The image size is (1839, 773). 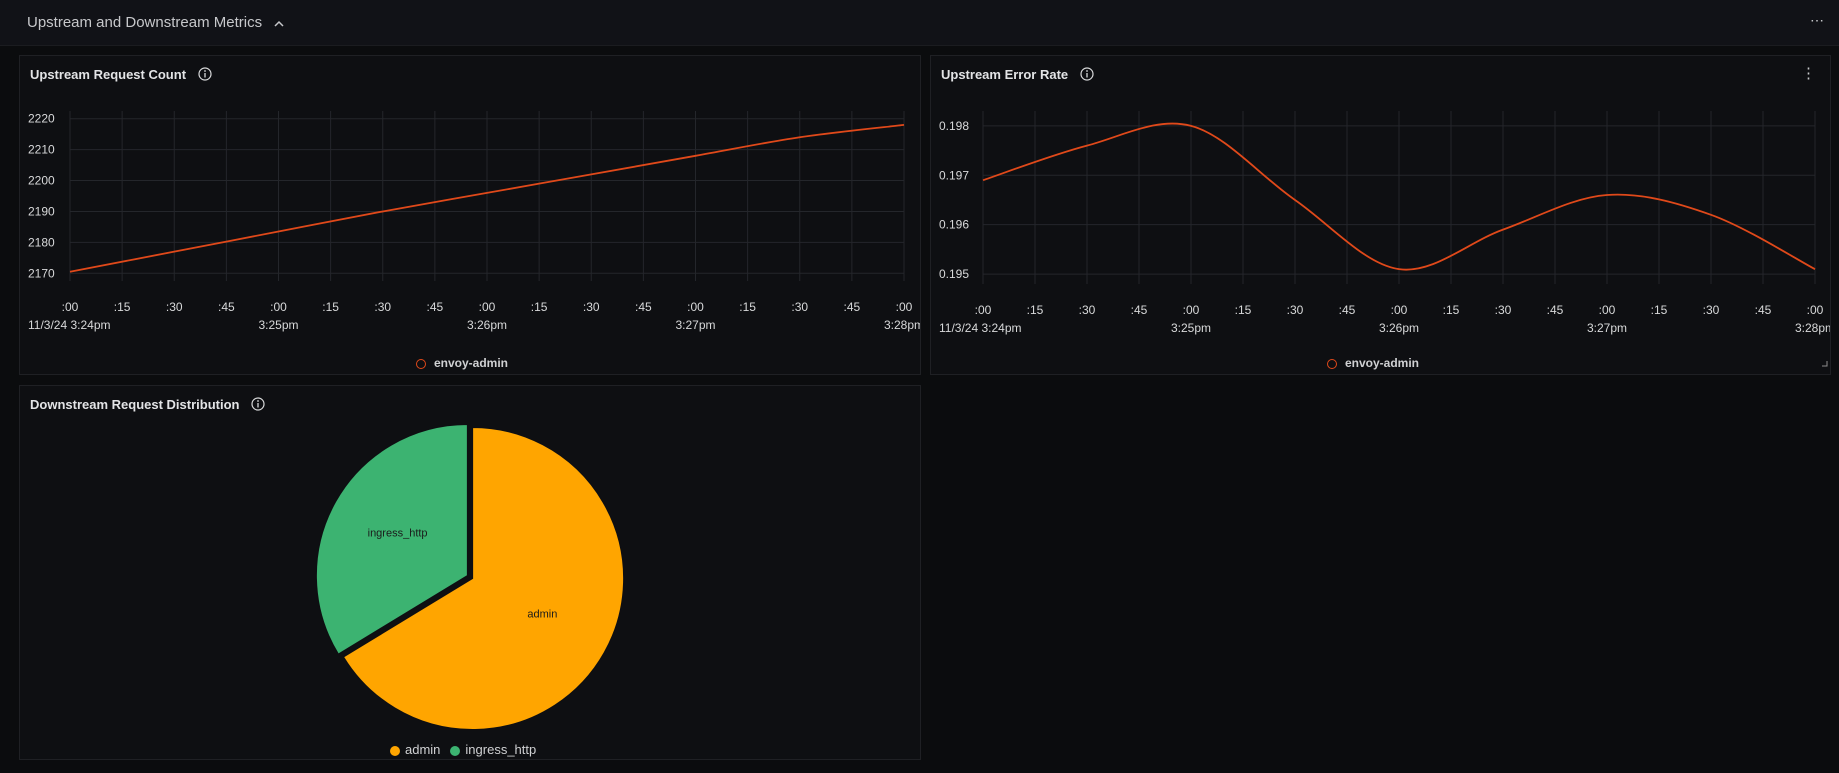 What do you see at coordinates (41, 242) in the screenshot?
I see `y-tick-label: 2180` at bounding box center [41, 242].